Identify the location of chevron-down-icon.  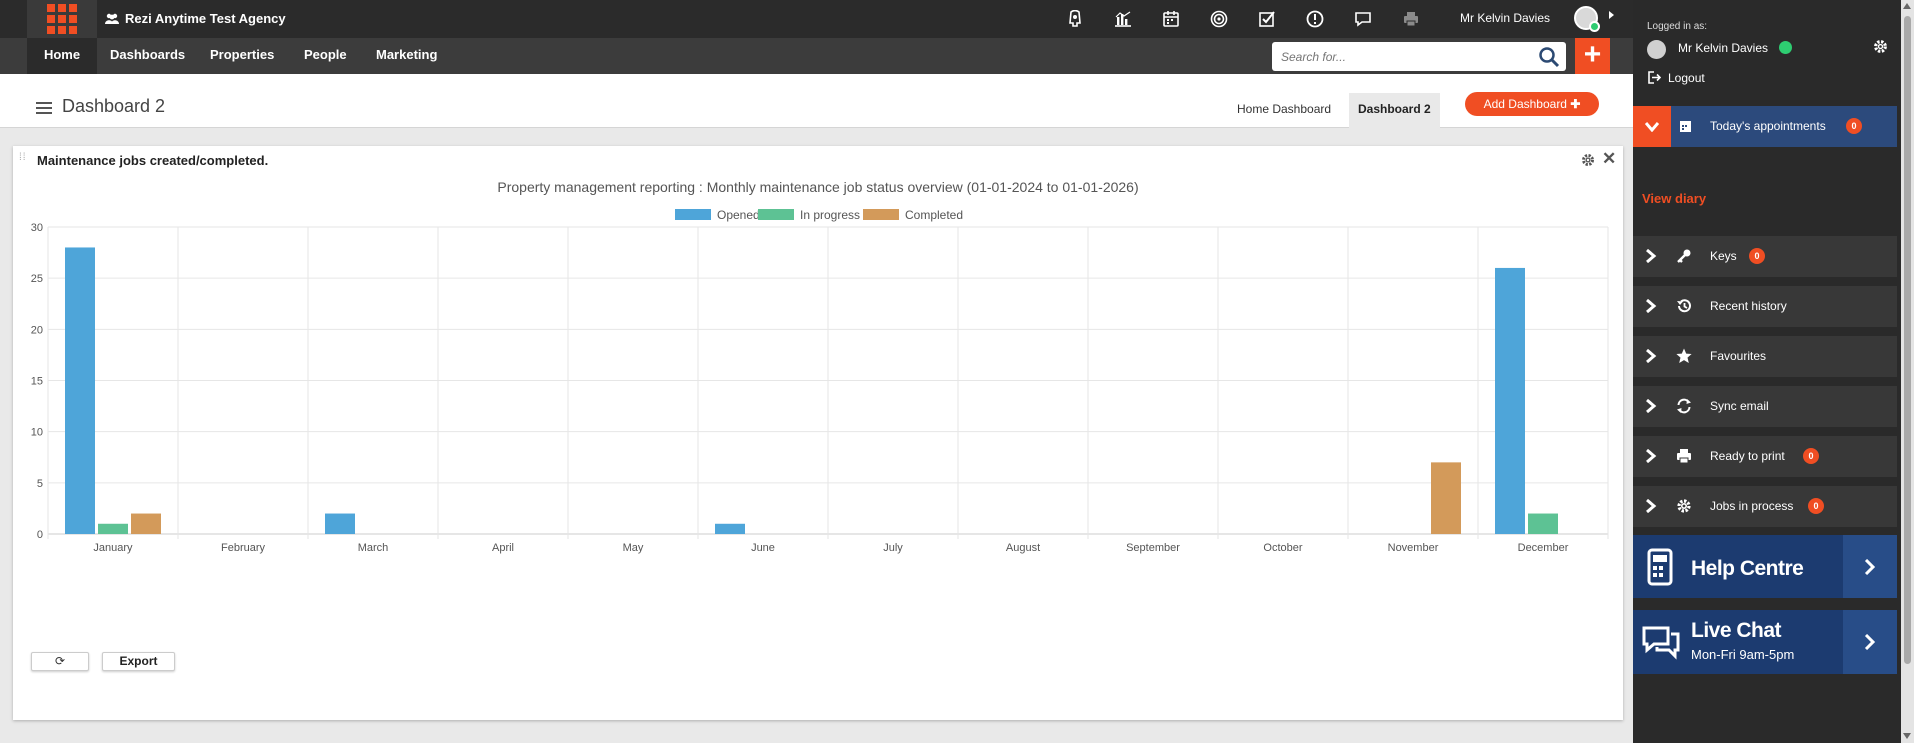
(1652, 126).